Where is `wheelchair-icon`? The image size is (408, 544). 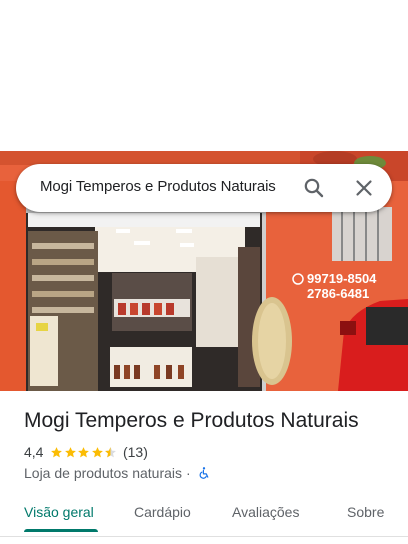
wheelchair-icon is located at coordinates (204, 473).